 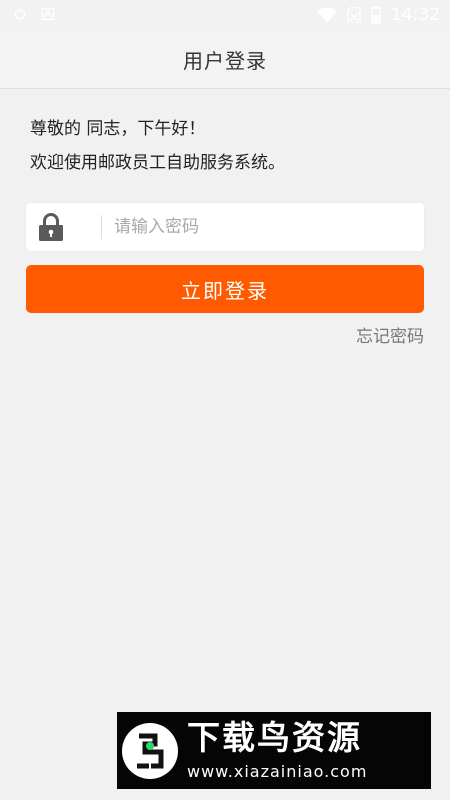 What do you see at coordinates (118, 129) in the screenshot?
I see `greeting-line-1: 尊敬的 同志，下午好！` at bounding box center [118, 129].